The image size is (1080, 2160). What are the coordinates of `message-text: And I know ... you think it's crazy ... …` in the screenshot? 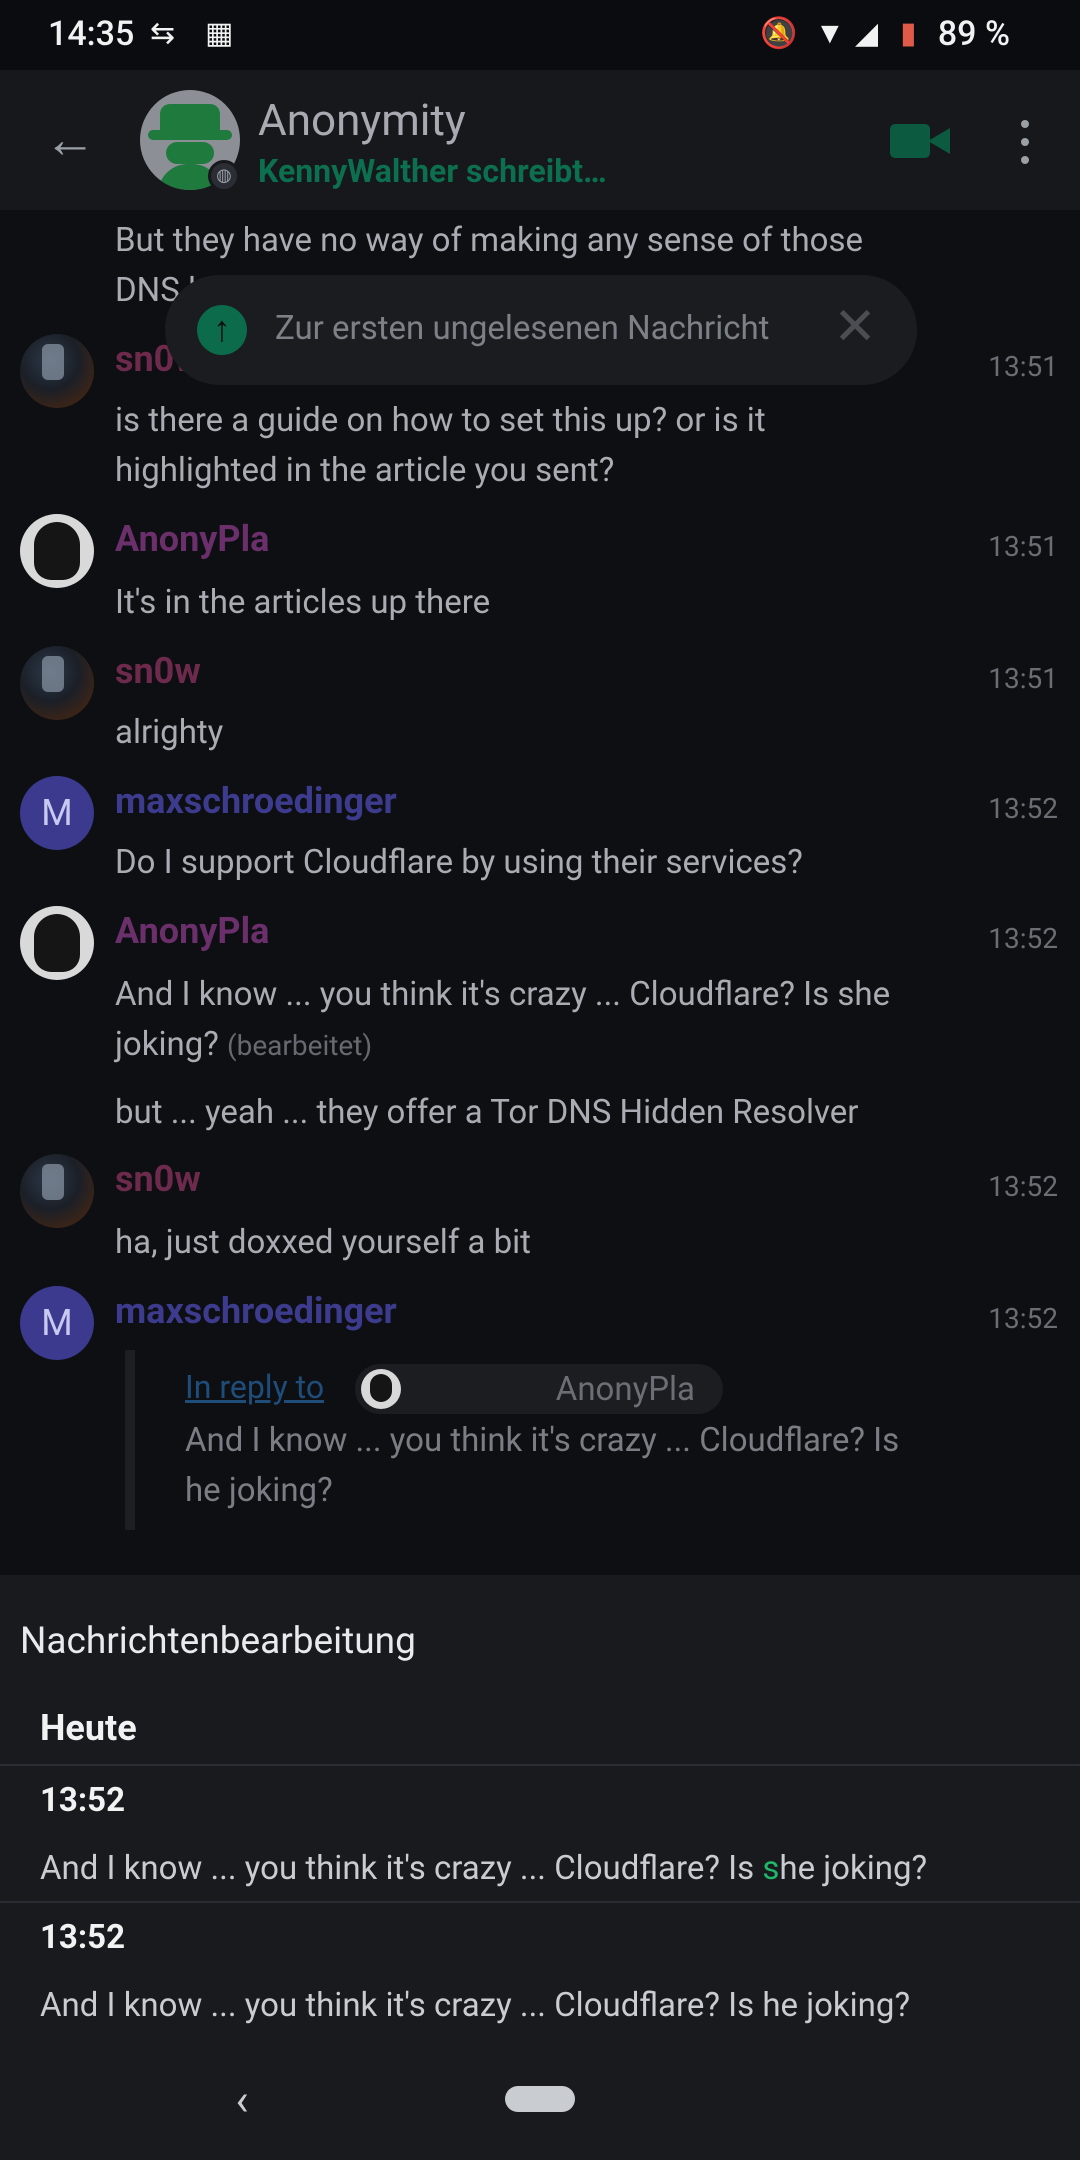 It's located at (503, 994).